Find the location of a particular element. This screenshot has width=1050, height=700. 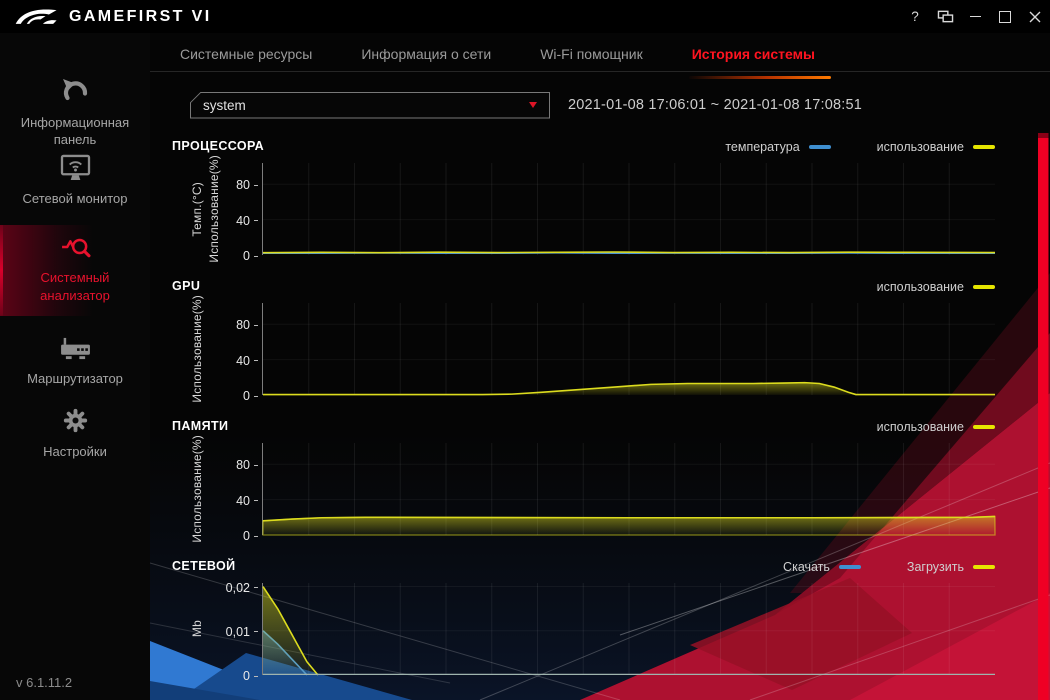

y-tick-label: 0,02 is located at coordinates (237, 587).